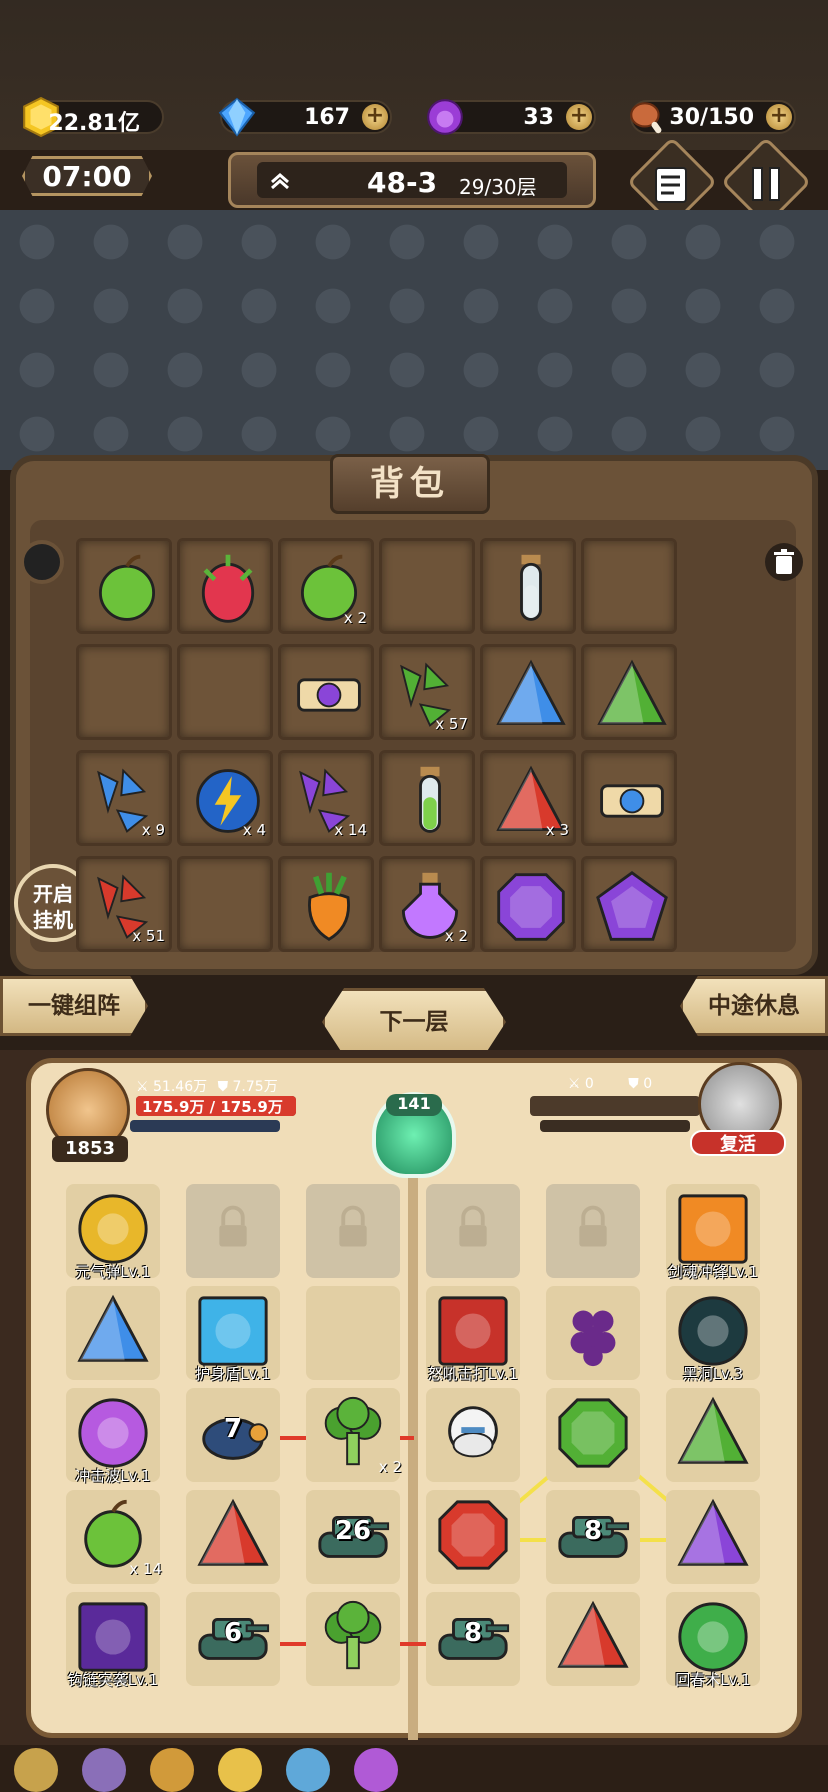 The image size is (828, 1792). I want to click on board-slot: 剑魂冲锋Lv.1, so click(713, 1232).